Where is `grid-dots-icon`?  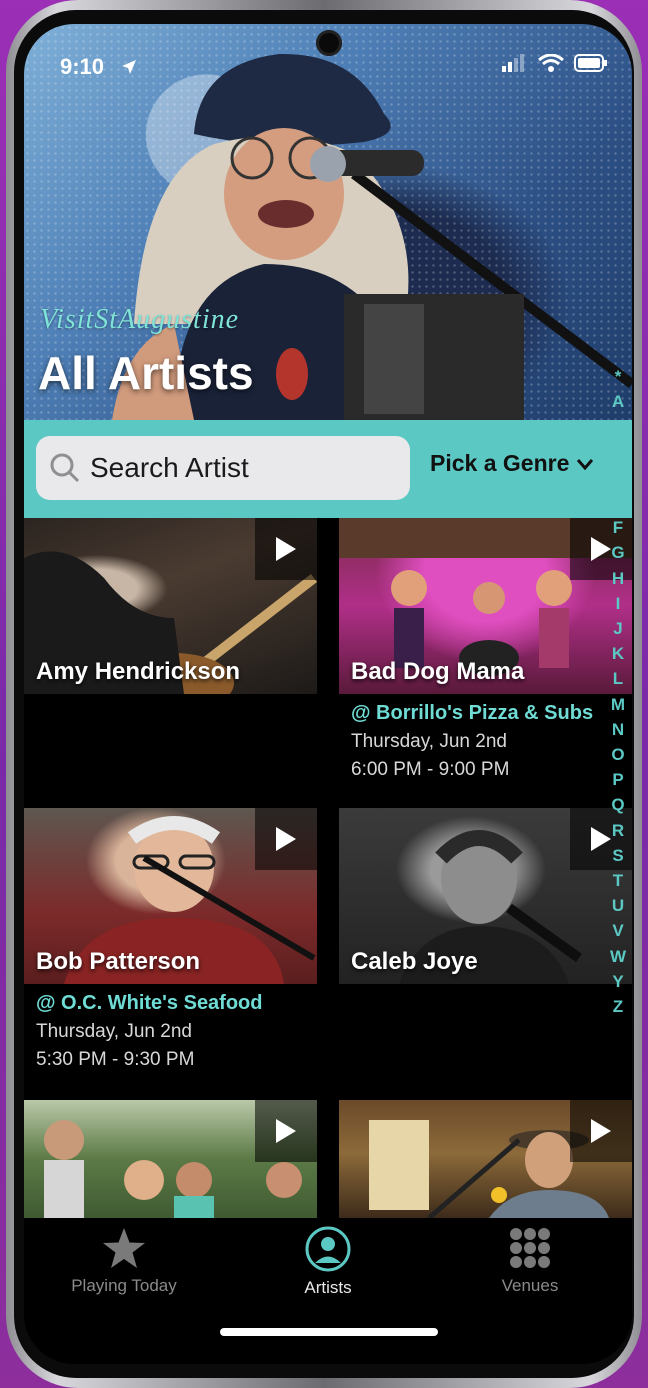
grid-dots-icon is located at coordinates (530, 1248).